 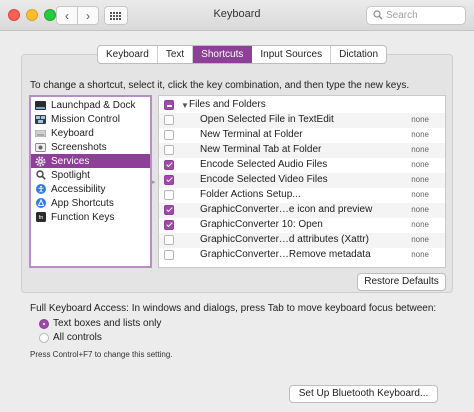 I want to click on search-input, so click(x=424, y=15).